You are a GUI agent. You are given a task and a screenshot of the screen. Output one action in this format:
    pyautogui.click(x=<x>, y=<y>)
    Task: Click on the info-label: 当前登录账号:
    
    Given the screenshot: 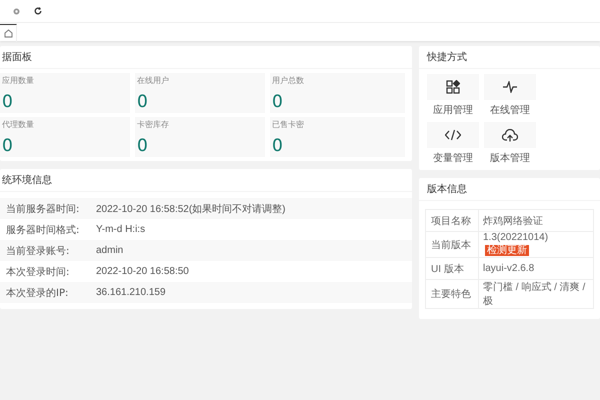 What is the action you would take?
    pyautogui.click(x=37, y=251)
    